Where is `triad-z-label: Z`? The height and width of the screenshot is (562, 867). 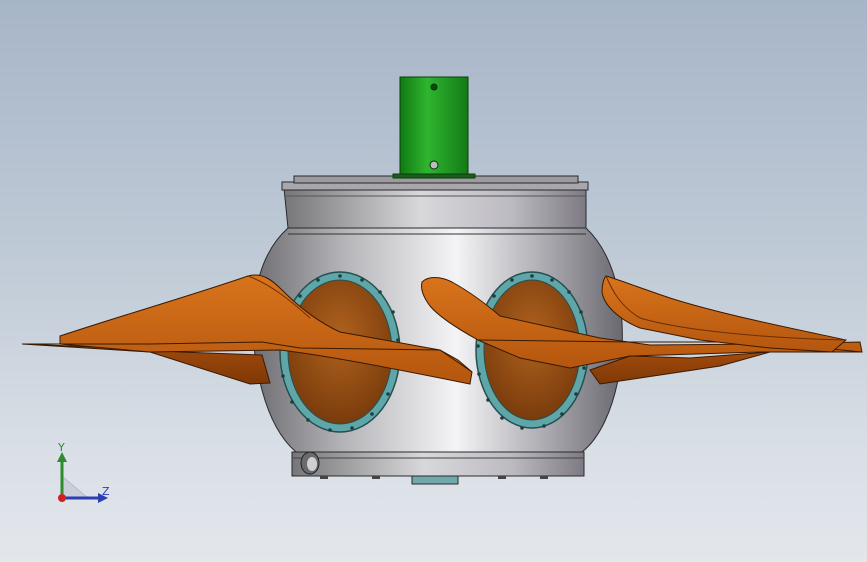
triad-z-label: Z is located at coordinates (106, 491).